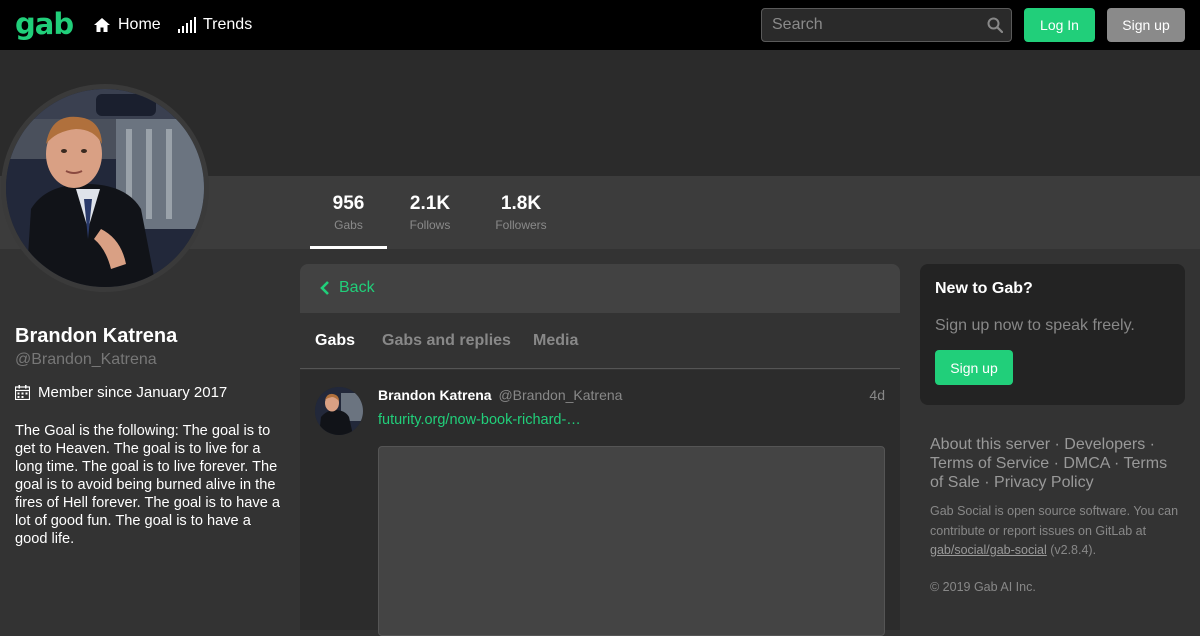 The width and height of the screenshot is (1200, 636). I want to click on footer-link-about: About this server, so click(990, 444).